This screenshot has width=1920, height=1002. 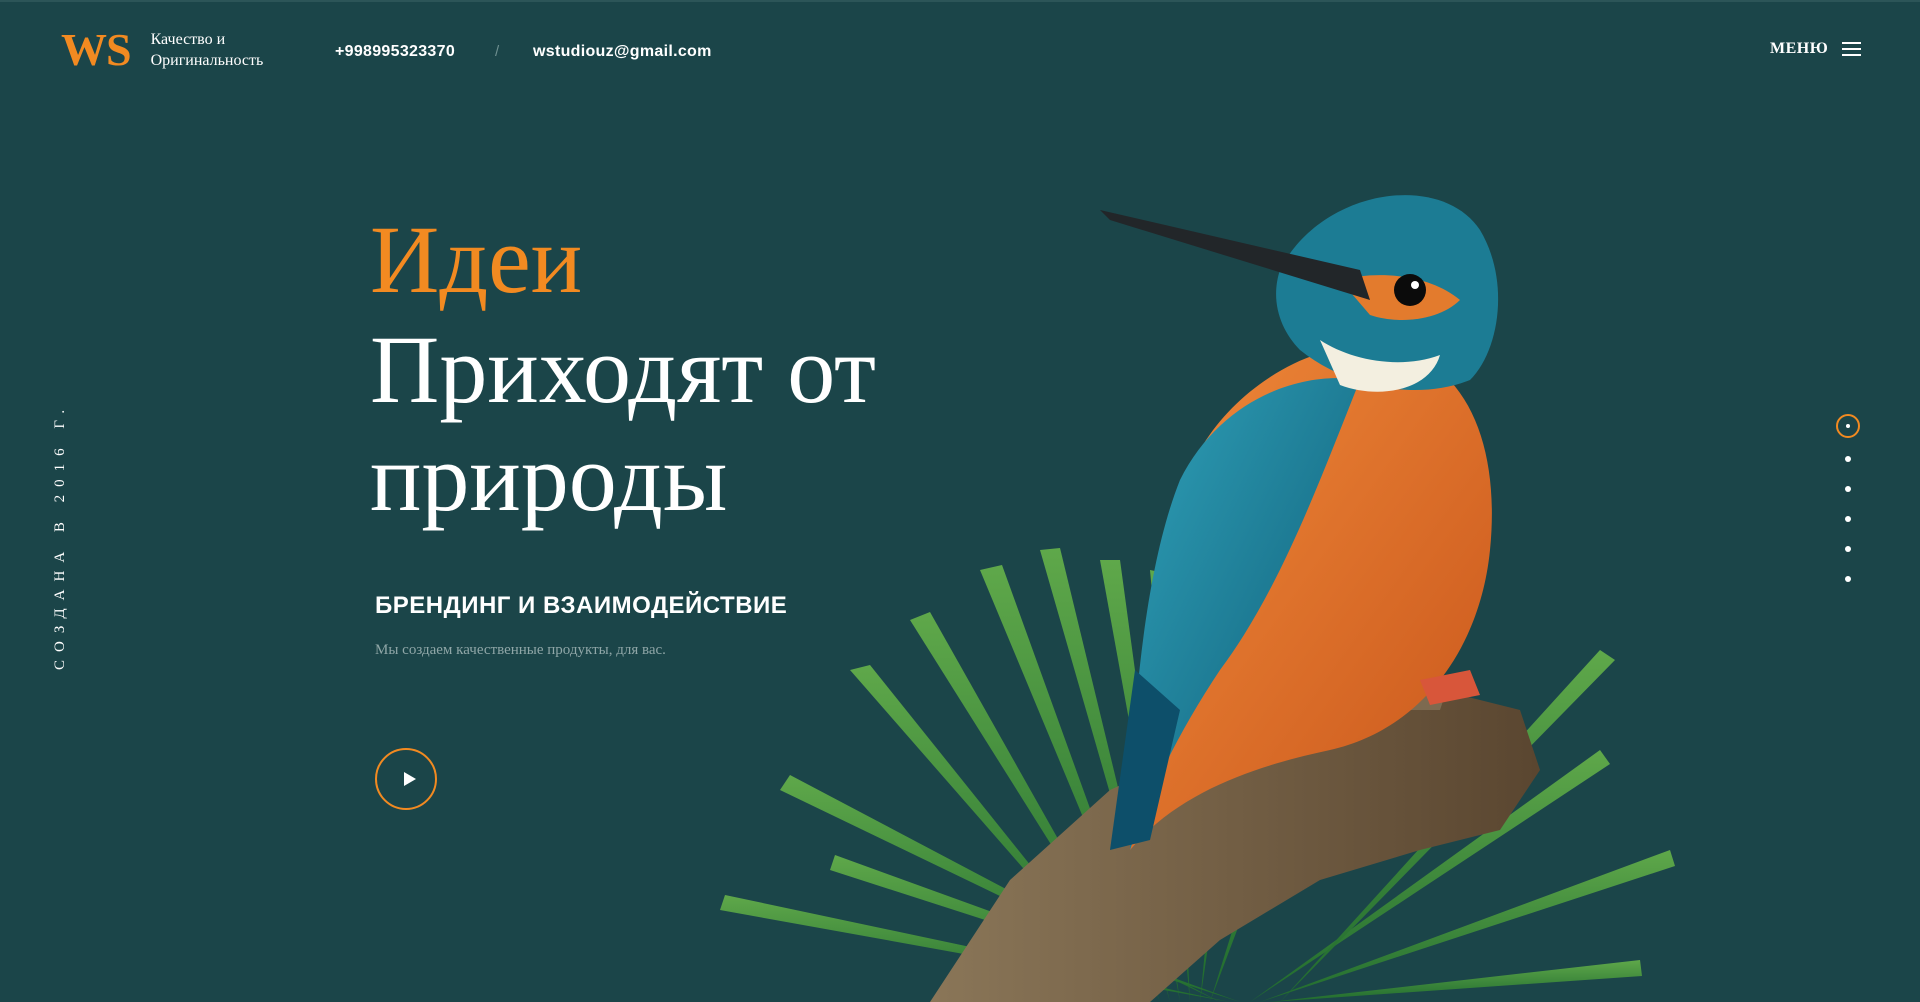 I want to click on pager-dot-active, so click(x=1848, y=426).